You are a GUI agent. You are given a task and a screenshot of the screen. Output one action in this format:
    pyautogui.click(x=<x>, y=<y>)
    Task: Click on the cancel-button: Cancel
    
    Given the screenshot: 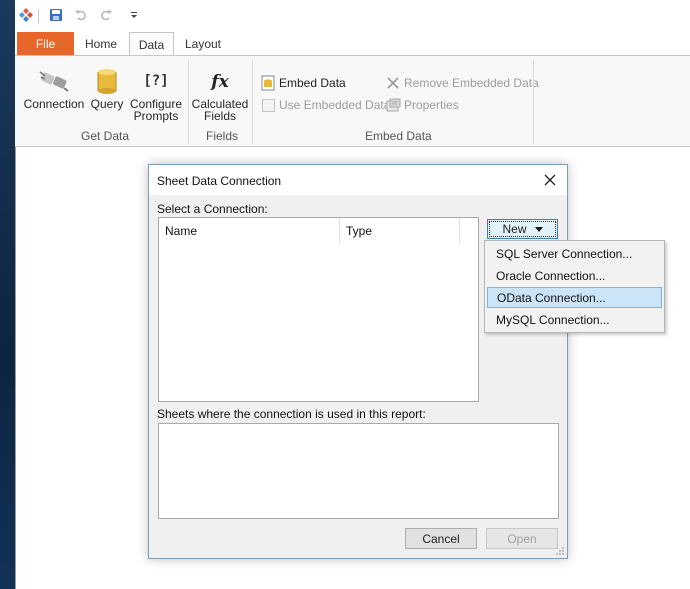 What is the action you would take?
    pyautogui.click(x=441, y=538)
    